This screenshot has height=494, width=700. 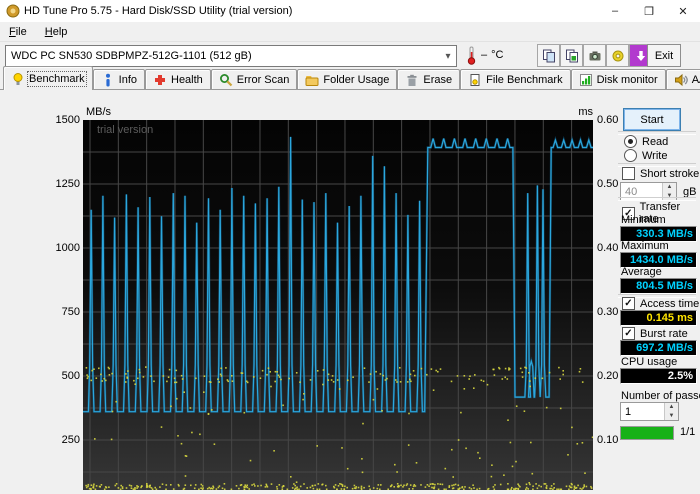 I want to click on radio-unselected-icon, so click(x=630, y=155).